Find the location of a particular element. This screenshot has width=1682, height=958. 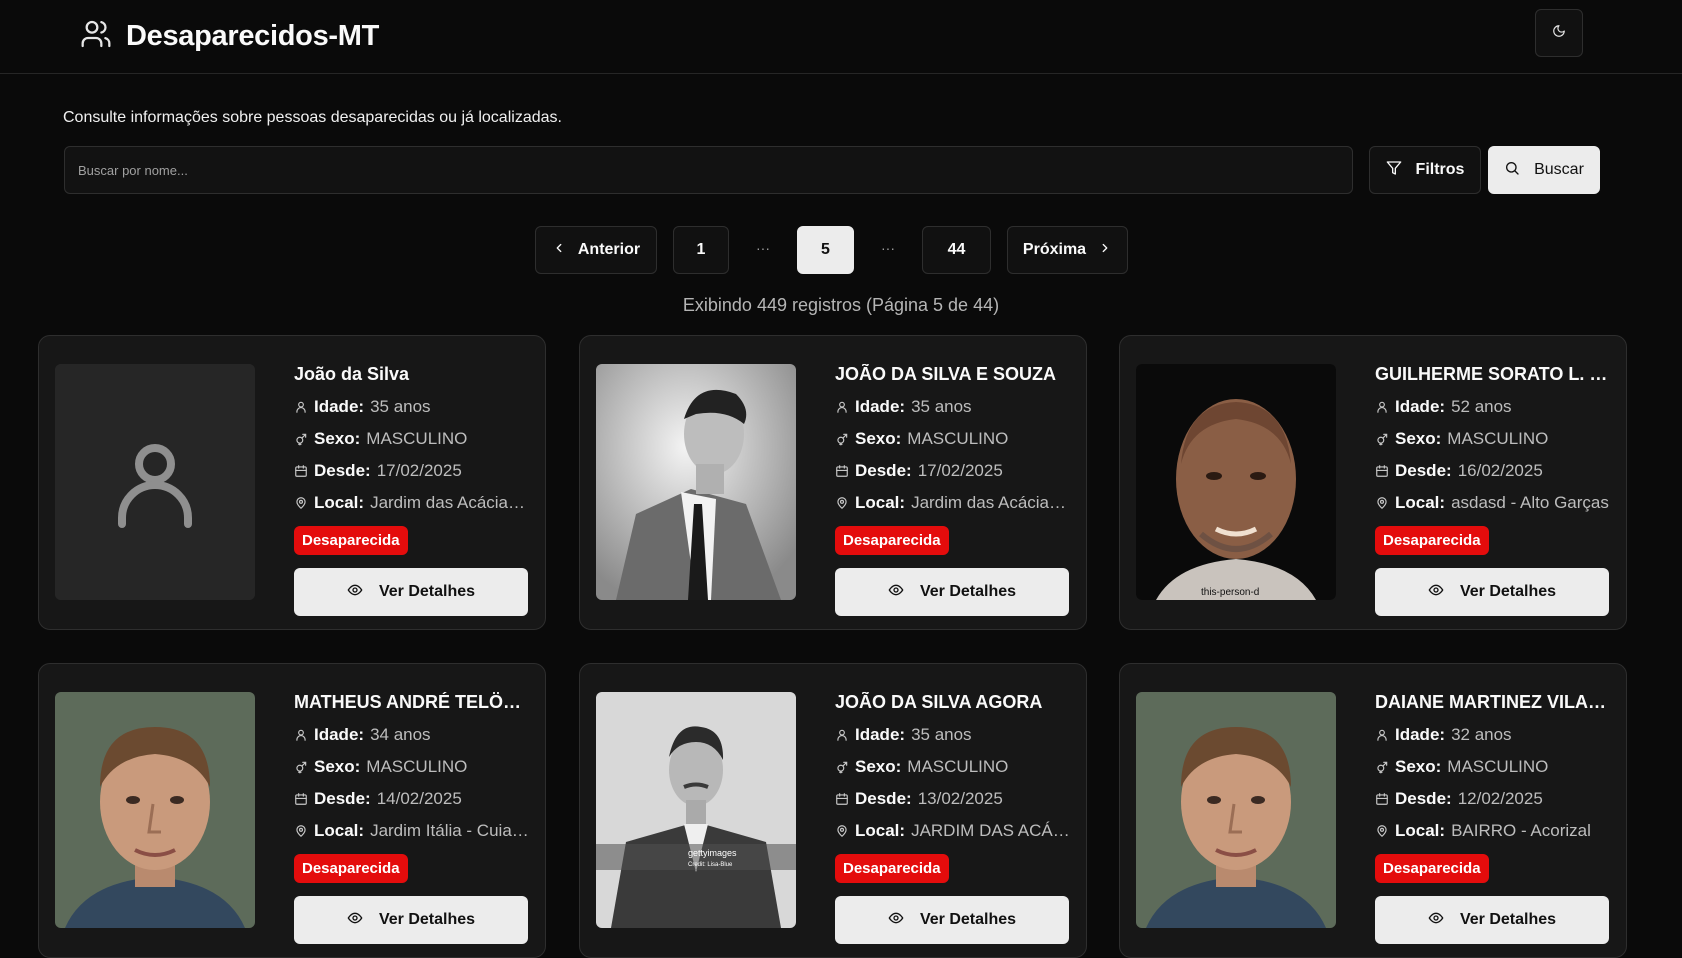

person-name: João da Silva is located at coordinates (352, 374).